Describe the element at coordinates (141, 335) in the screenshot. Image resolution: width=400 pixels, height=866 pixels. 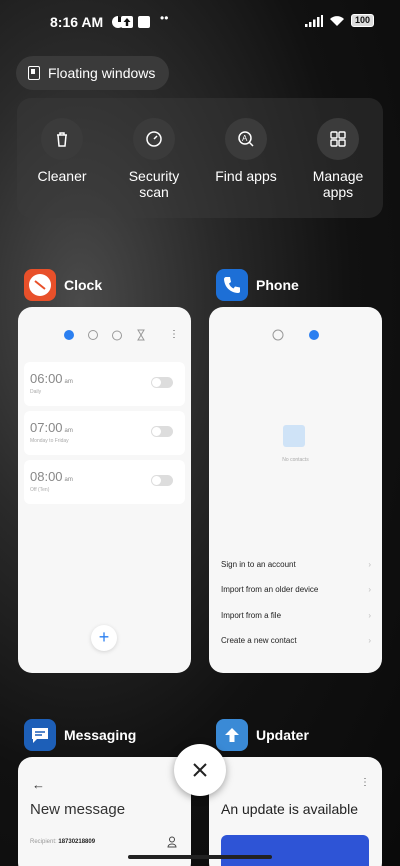
I see `timer-tab-icon` at that location.